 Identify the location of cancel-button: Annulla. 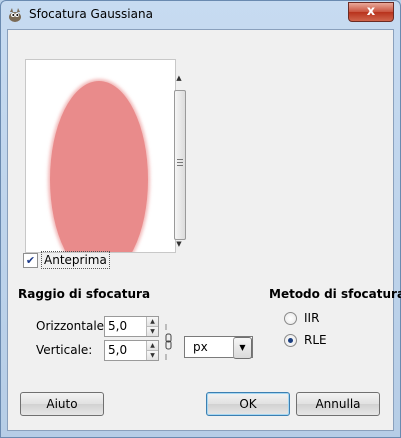
(338, 404).